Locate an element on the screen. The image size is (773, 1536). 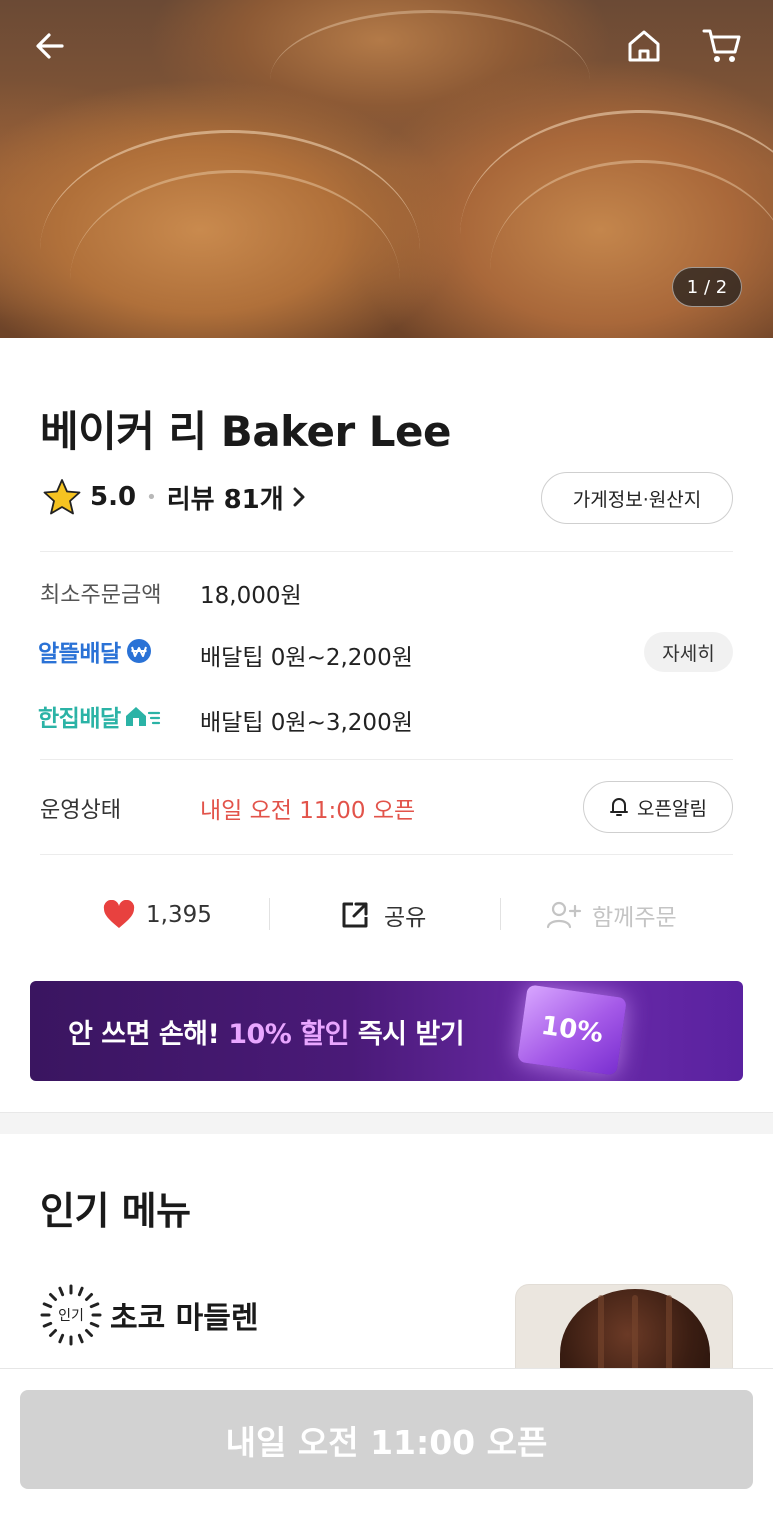
house-speed-icon is located at coordinates (142, 716).